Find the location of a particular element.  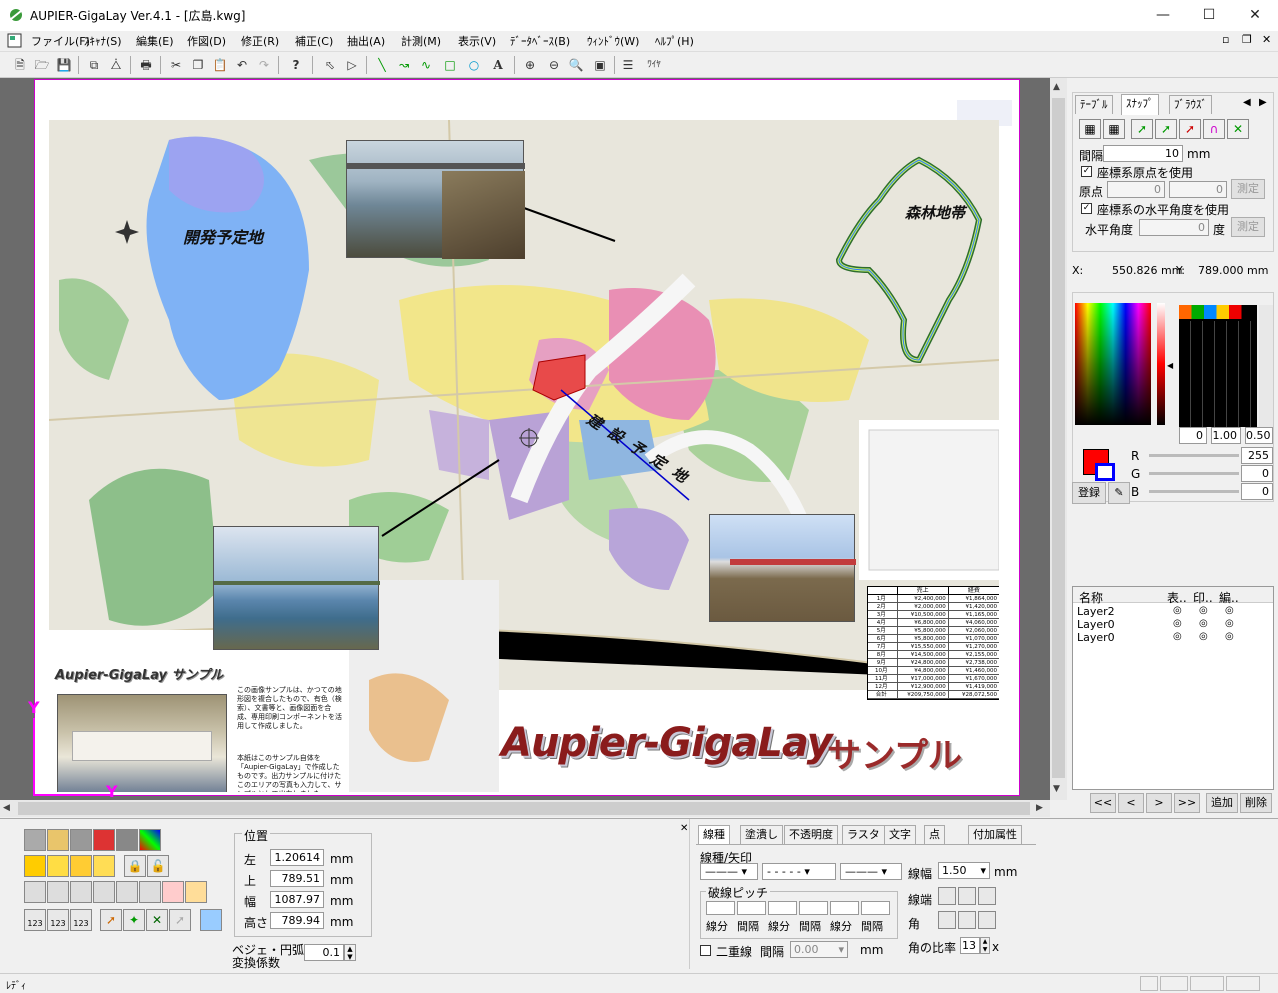

corner-miter-icon is located at coordinates (947, 920).